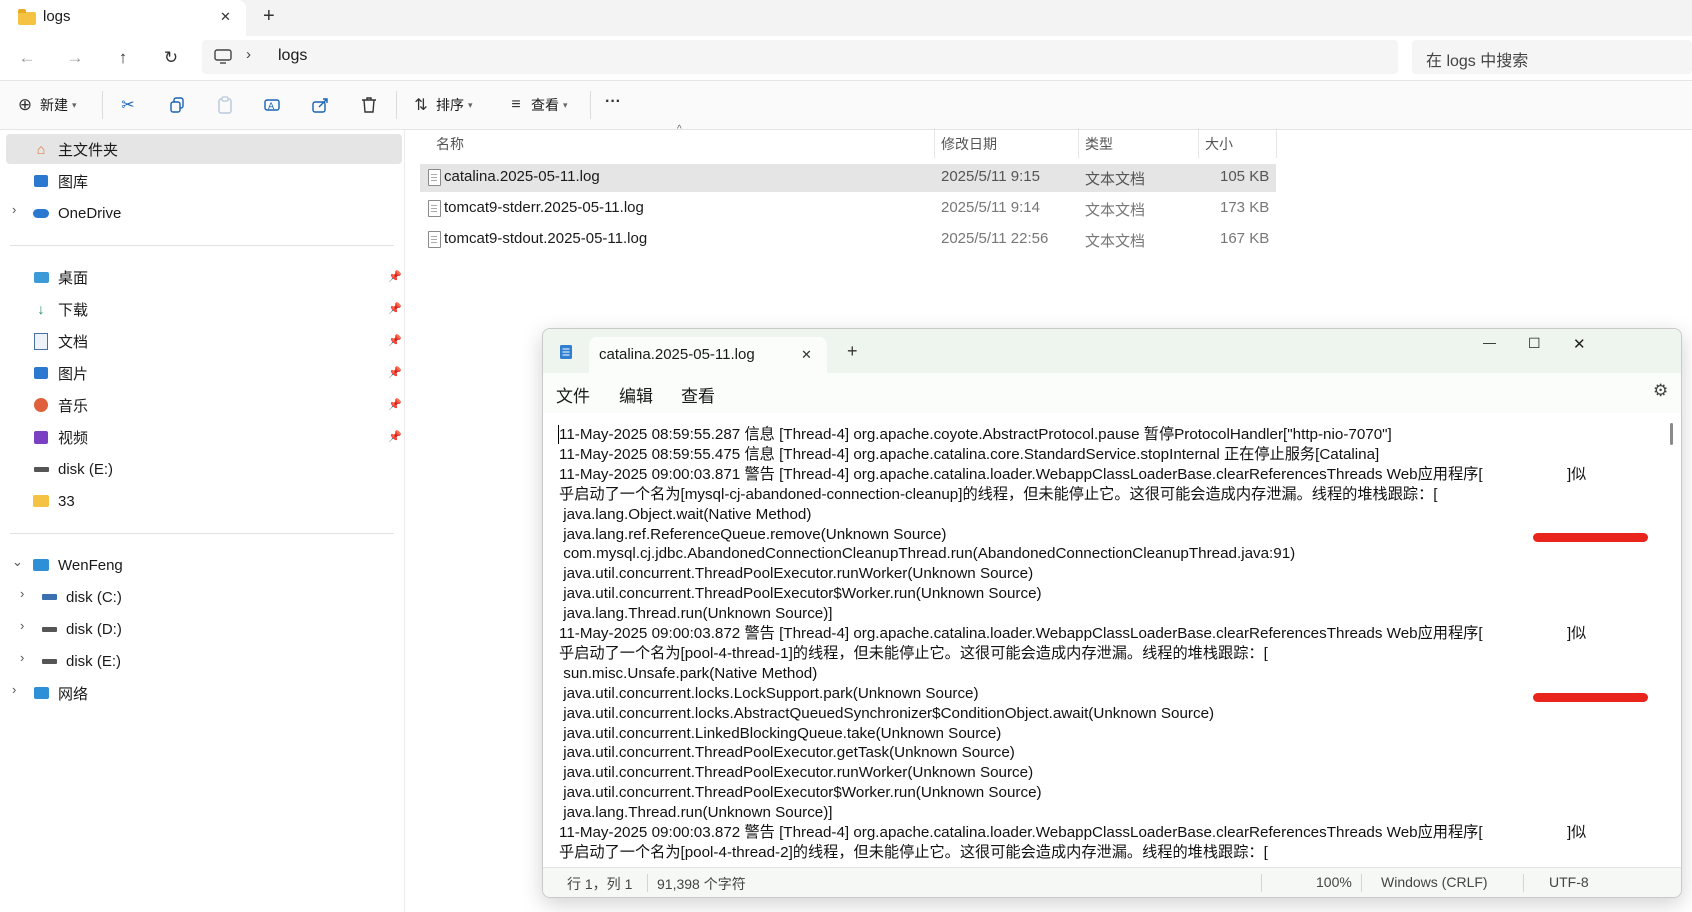  What do you see at coordinates (273, 105) in the screenshot?
I see `rename-icon: A` at bounding box center [273, 105].